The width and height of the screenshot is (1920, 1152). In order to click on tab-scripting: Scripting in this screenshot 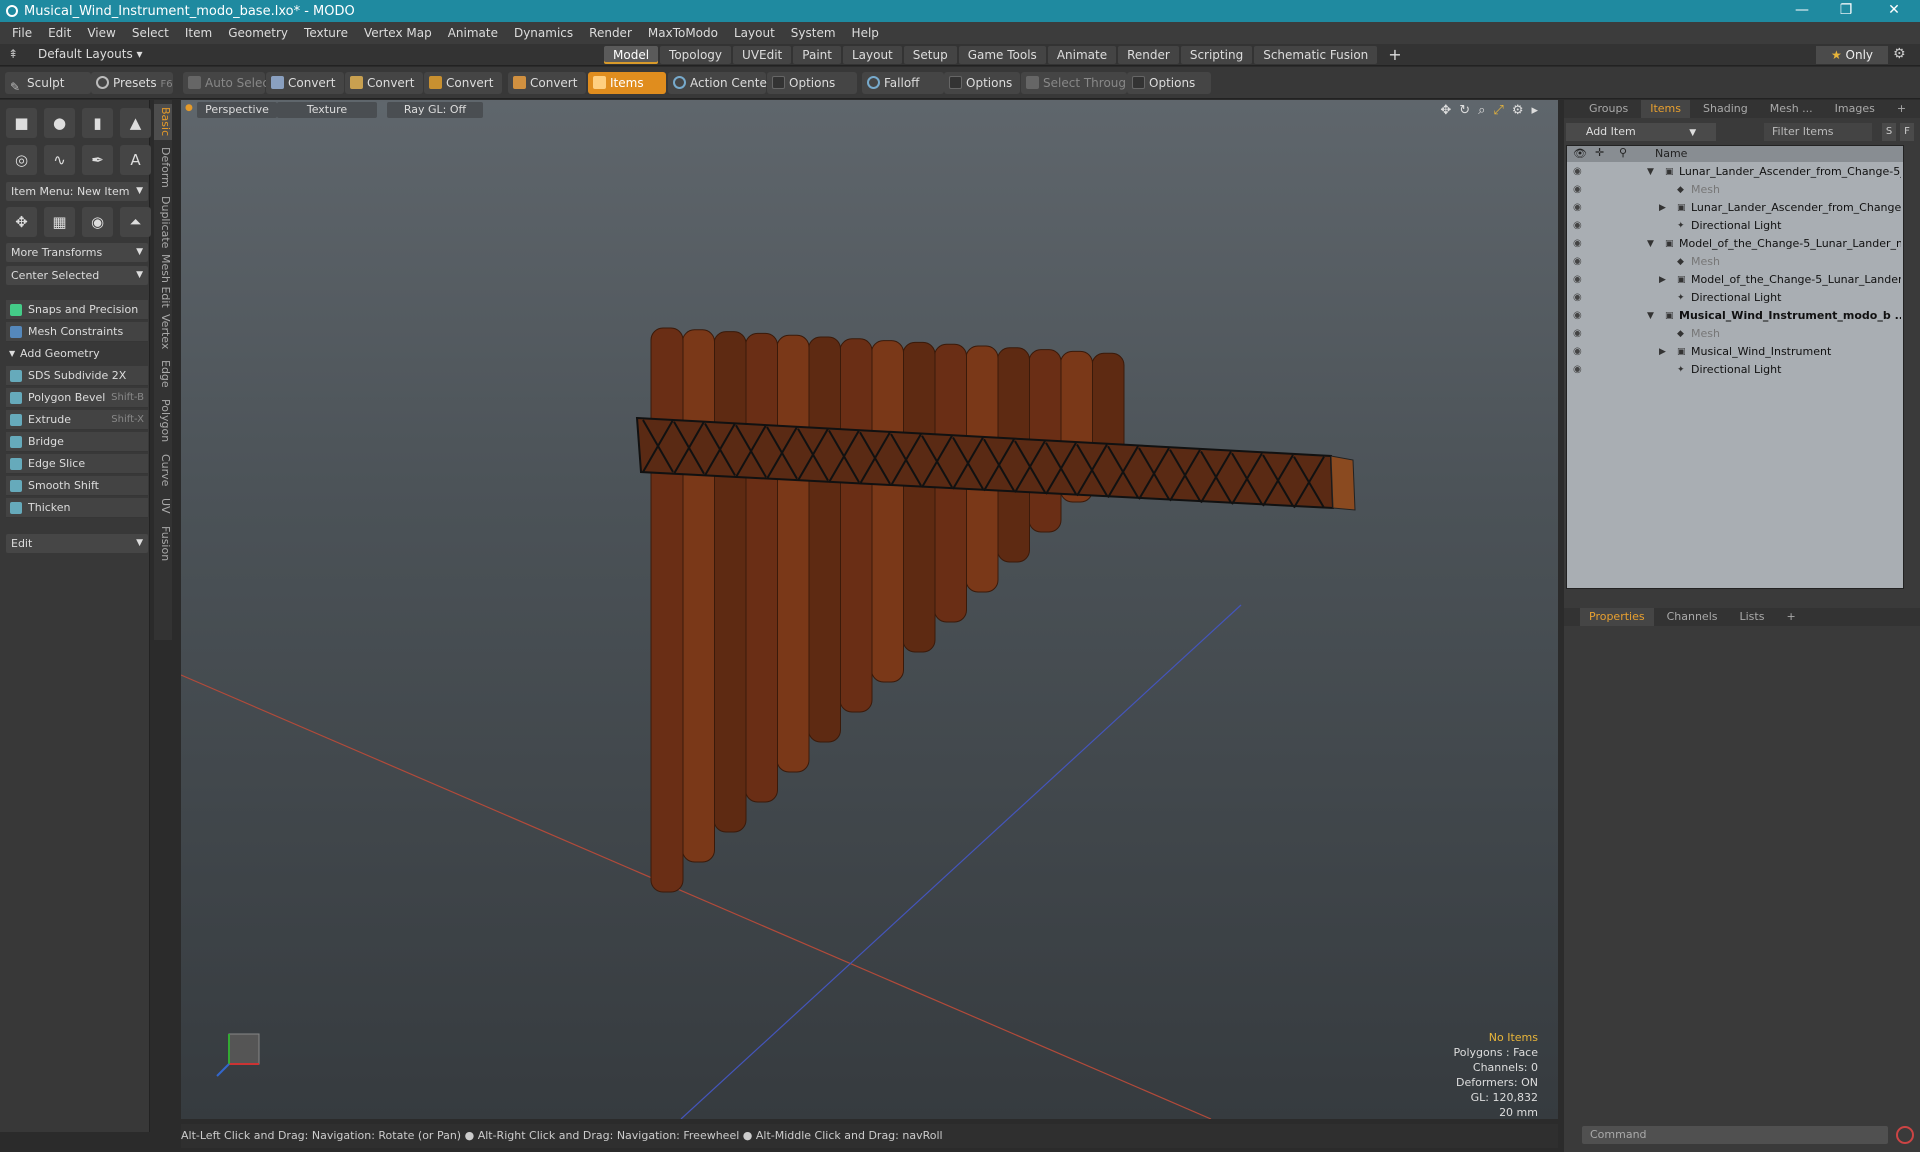, I will do `click(1216, 55)`.